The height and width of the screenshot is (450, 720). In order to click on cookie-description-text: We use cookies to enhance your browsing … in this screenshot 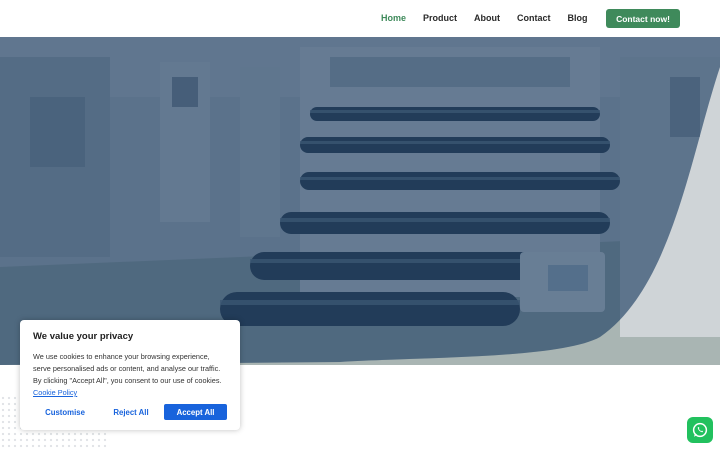, I will do `click(127, 368)`.